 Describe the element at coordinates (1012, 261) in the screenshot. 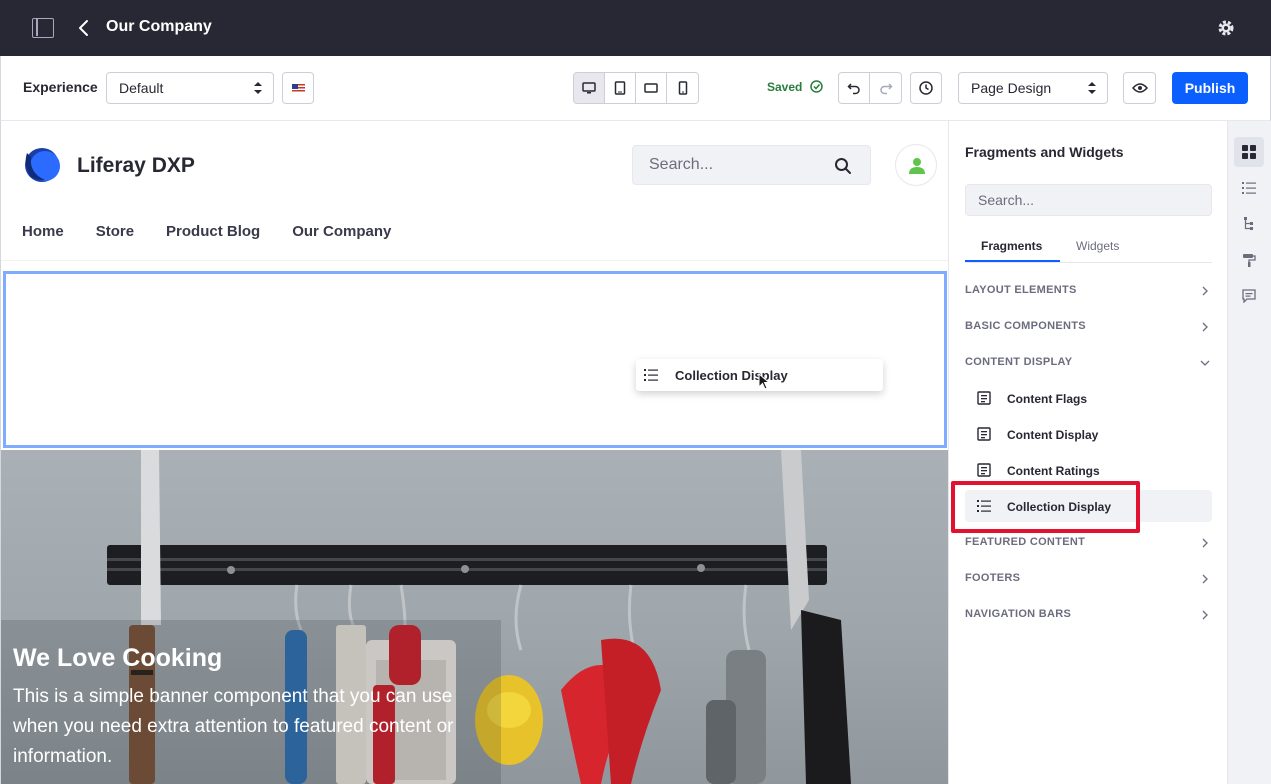

I see `active-tab-indicator` at that location.